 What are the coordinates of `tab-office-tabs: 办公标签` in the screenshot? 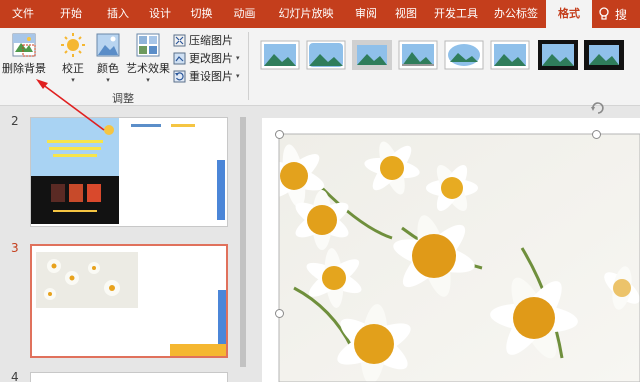 It's located at (516, 14).